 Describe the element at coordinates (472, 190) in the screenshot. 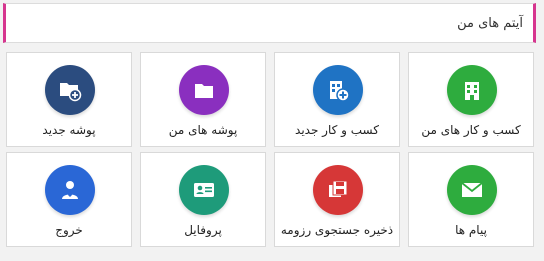

I see `envelope-icon` at that location.